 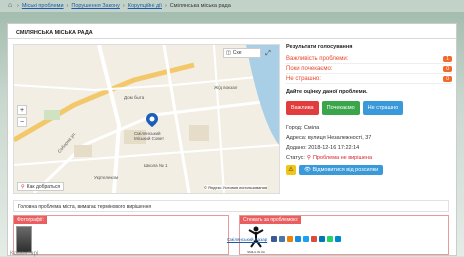 I want to click on city-field: Город: Сміла, so click(x=303, y=128).